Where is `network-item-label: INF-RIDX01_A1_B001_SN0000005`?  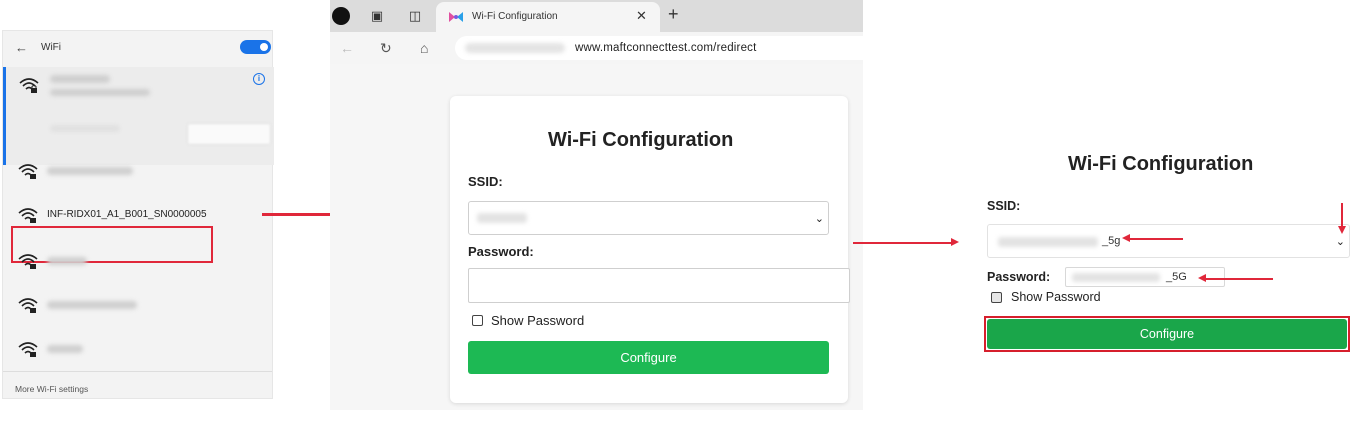 network-item-label: INF-RIDX01_A1_B001_SN0000005 is located at coordinates (127, 214).